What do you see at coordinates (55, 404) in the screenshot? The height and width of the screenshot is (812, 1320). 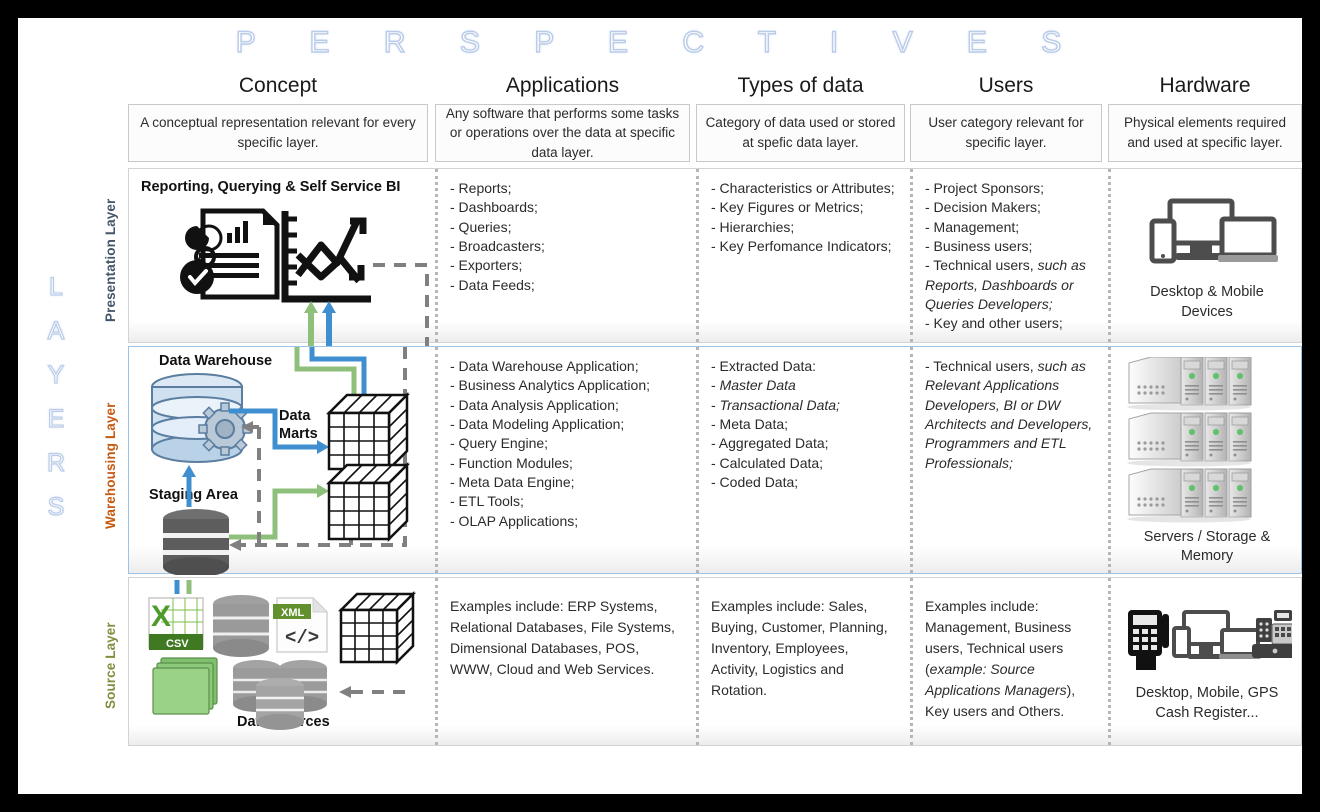 I see `layers-axis-label: LAYERS` at bounding box center [55, 404].